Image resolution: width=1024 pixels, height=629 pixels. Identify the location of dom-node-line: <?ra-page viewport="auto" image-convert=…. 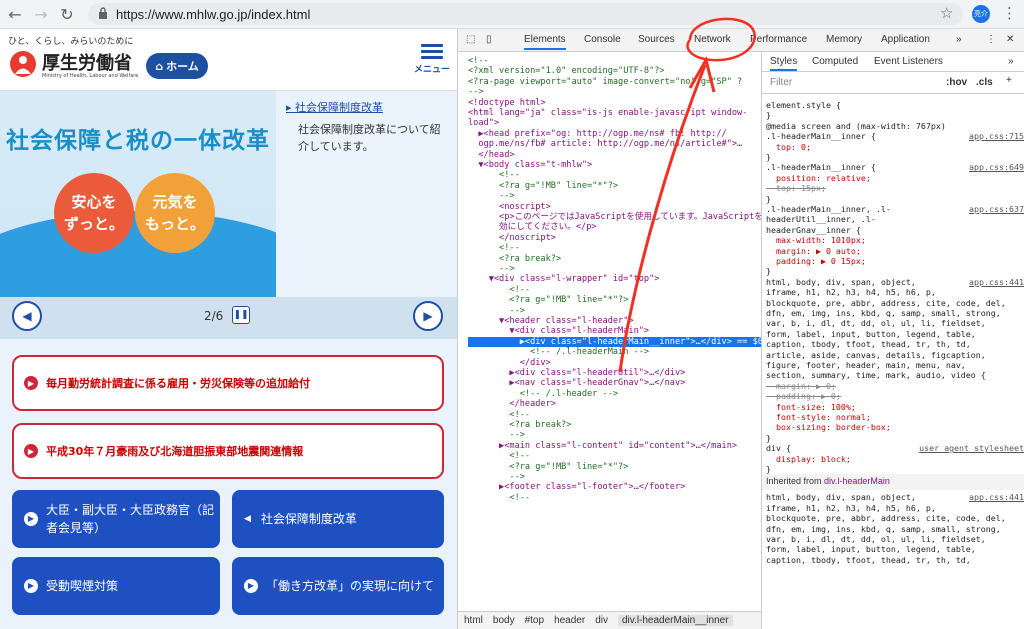
(614, 82).